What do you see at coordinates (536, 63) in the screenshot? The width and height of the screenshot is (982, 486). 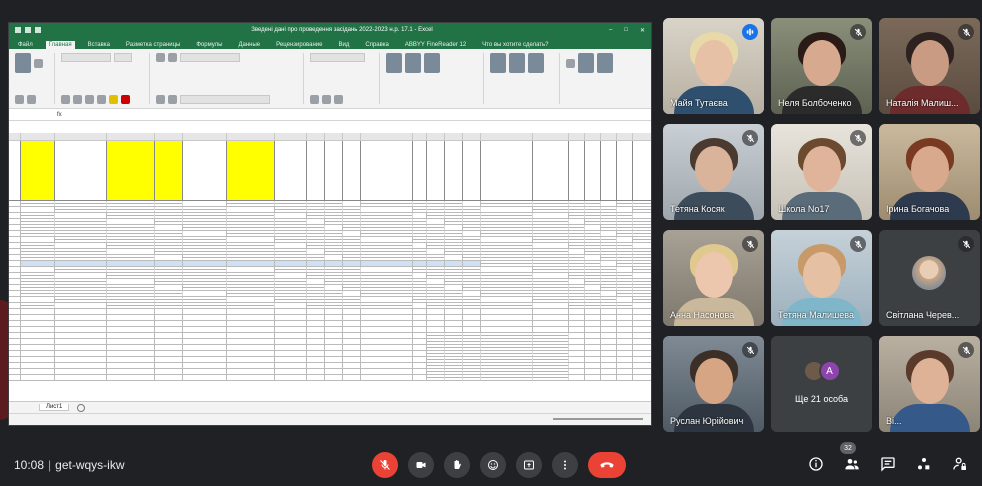 I see `format-cells-icon` at bounding box center [536, 63].